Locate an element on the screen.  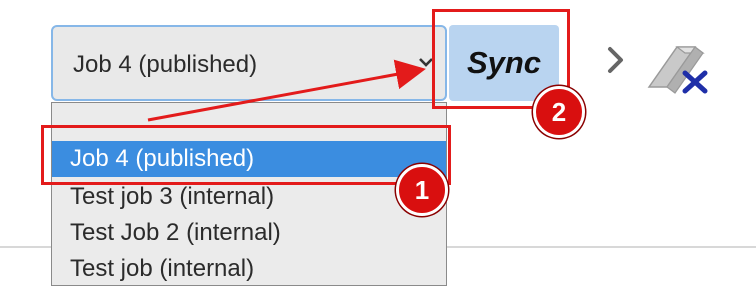
job-select-value: Job 4 (published) is located at coordinates (165, 64).